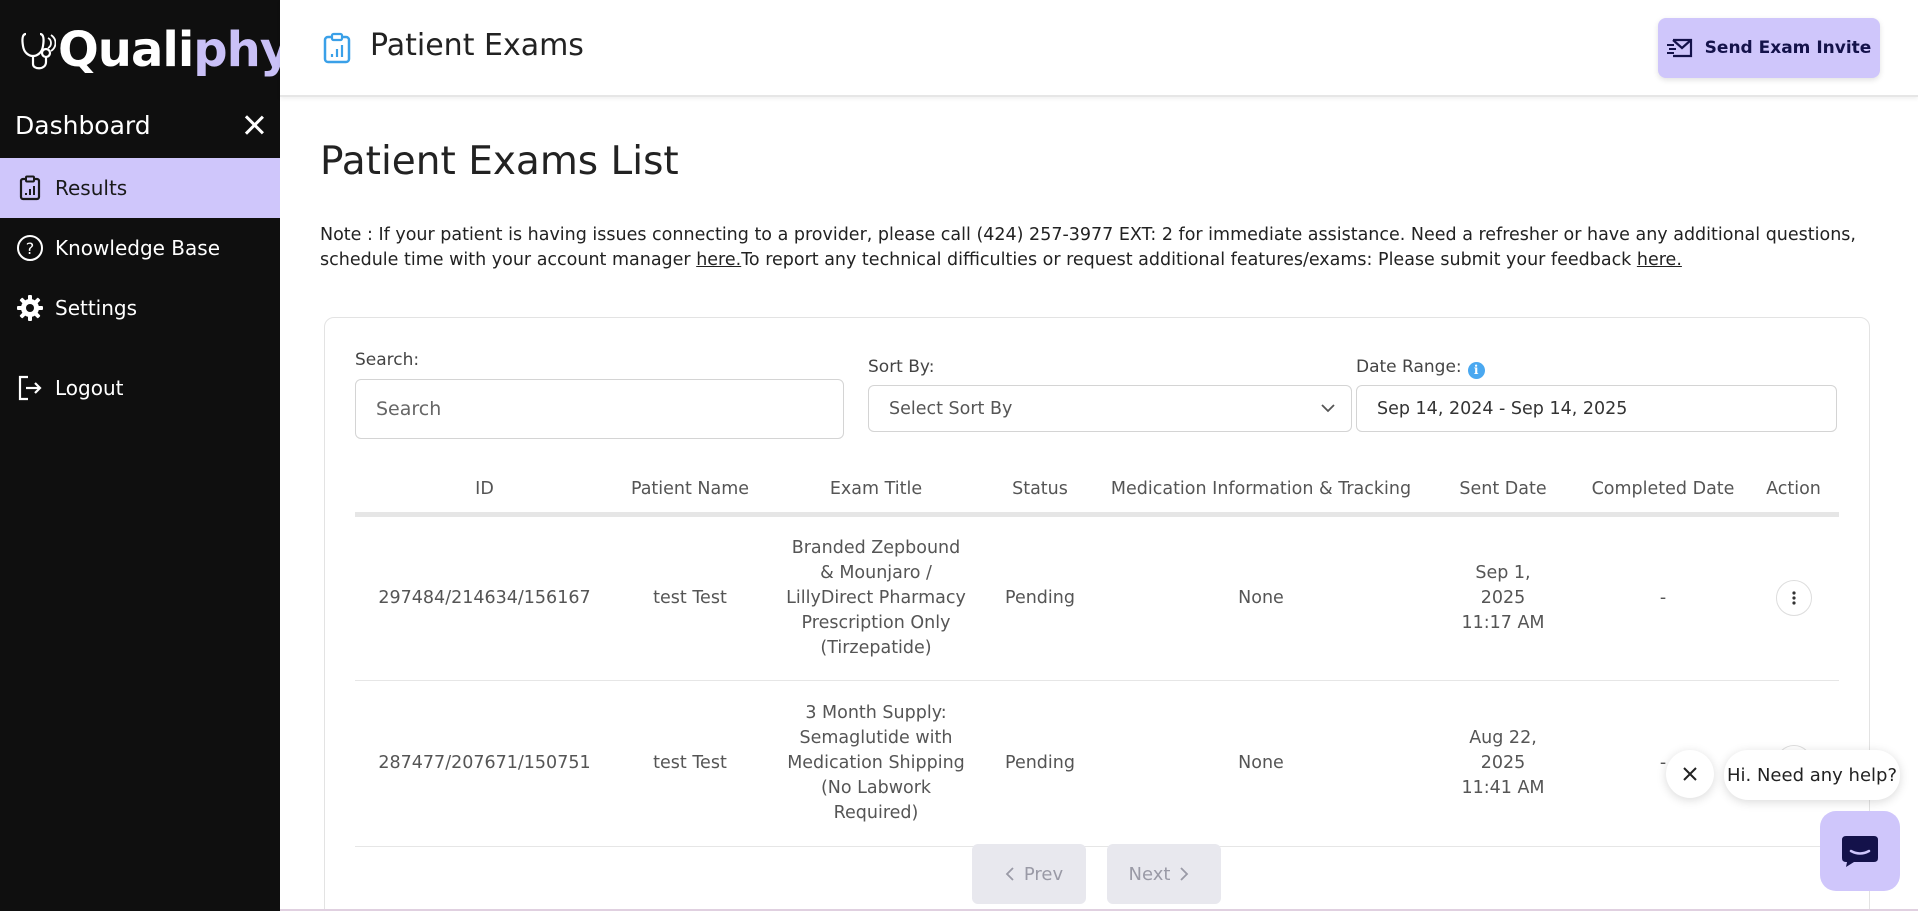 This screenshot has width=1918, height=911. I want to click on chevron-left-icon, so click(1009, 874).